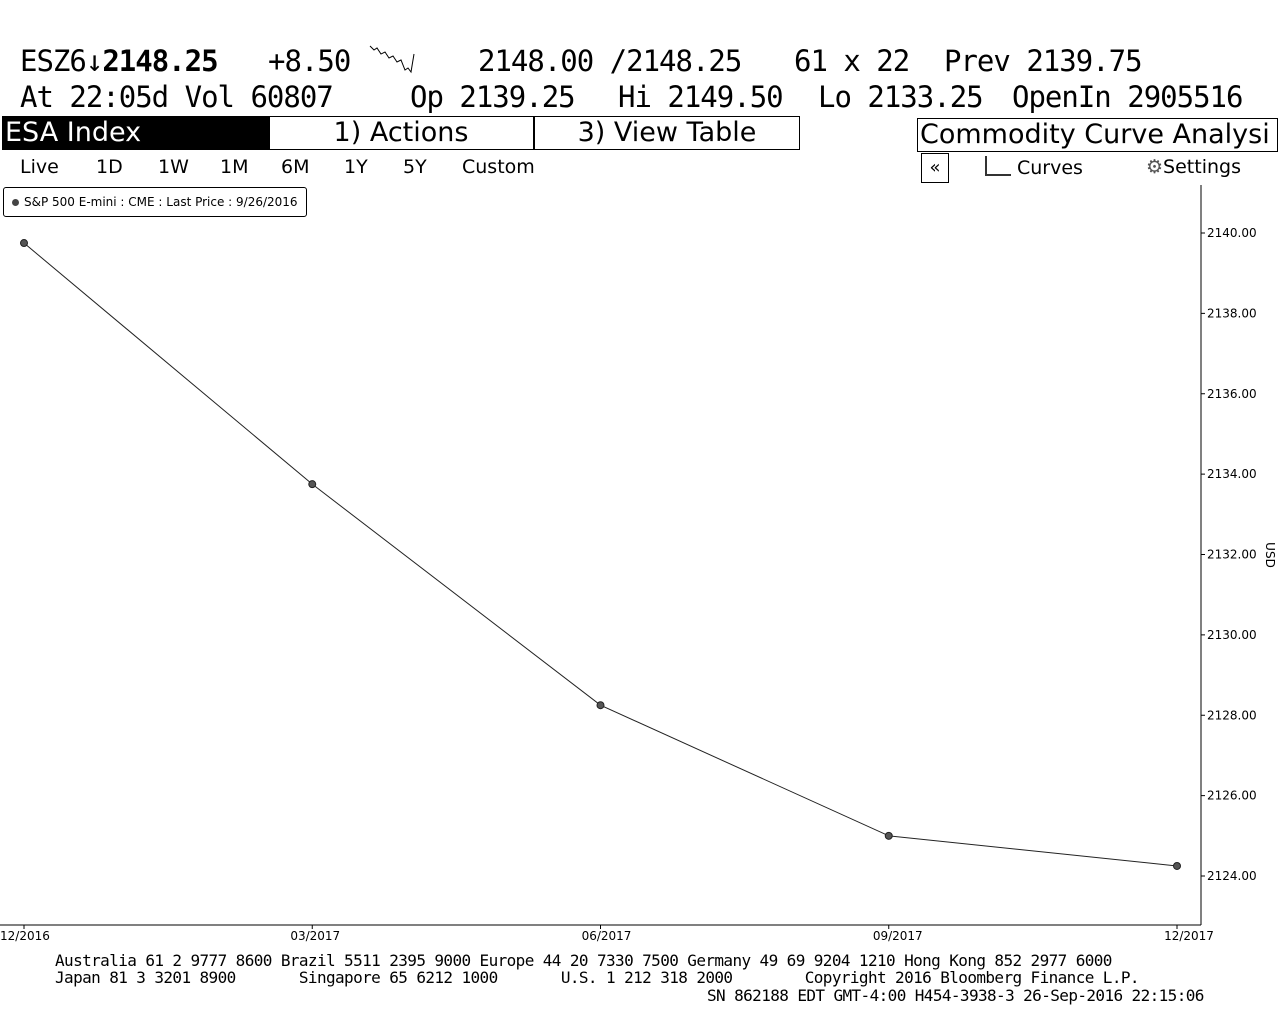 This screenshot has width=1280, height=1025. What do you see at coordinates (315, 936) in the screenshot?
I see `x-tick-label: 03/2017` at bounding box center [315, 936].